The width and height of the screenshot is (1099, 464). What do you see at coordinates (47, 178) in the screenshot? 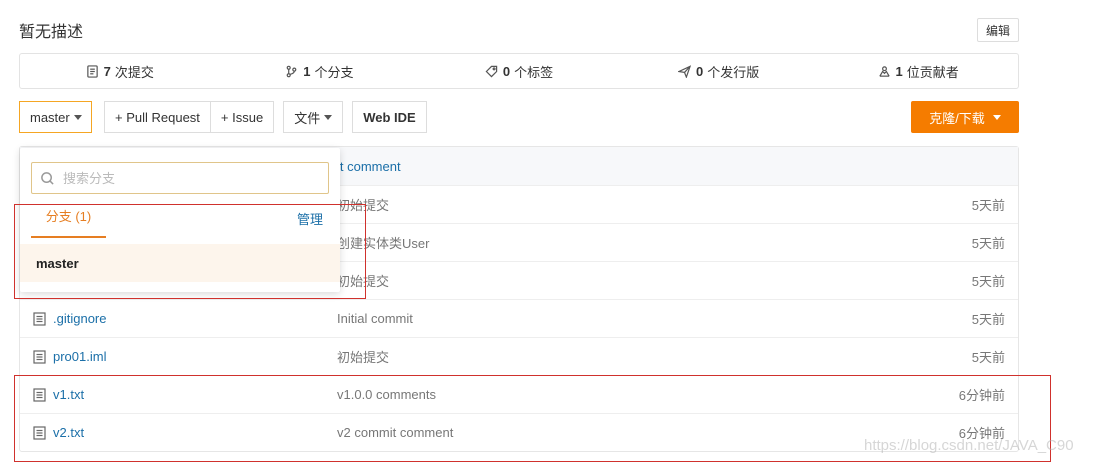
I see `search-icon` at bounding box center [47, 178].